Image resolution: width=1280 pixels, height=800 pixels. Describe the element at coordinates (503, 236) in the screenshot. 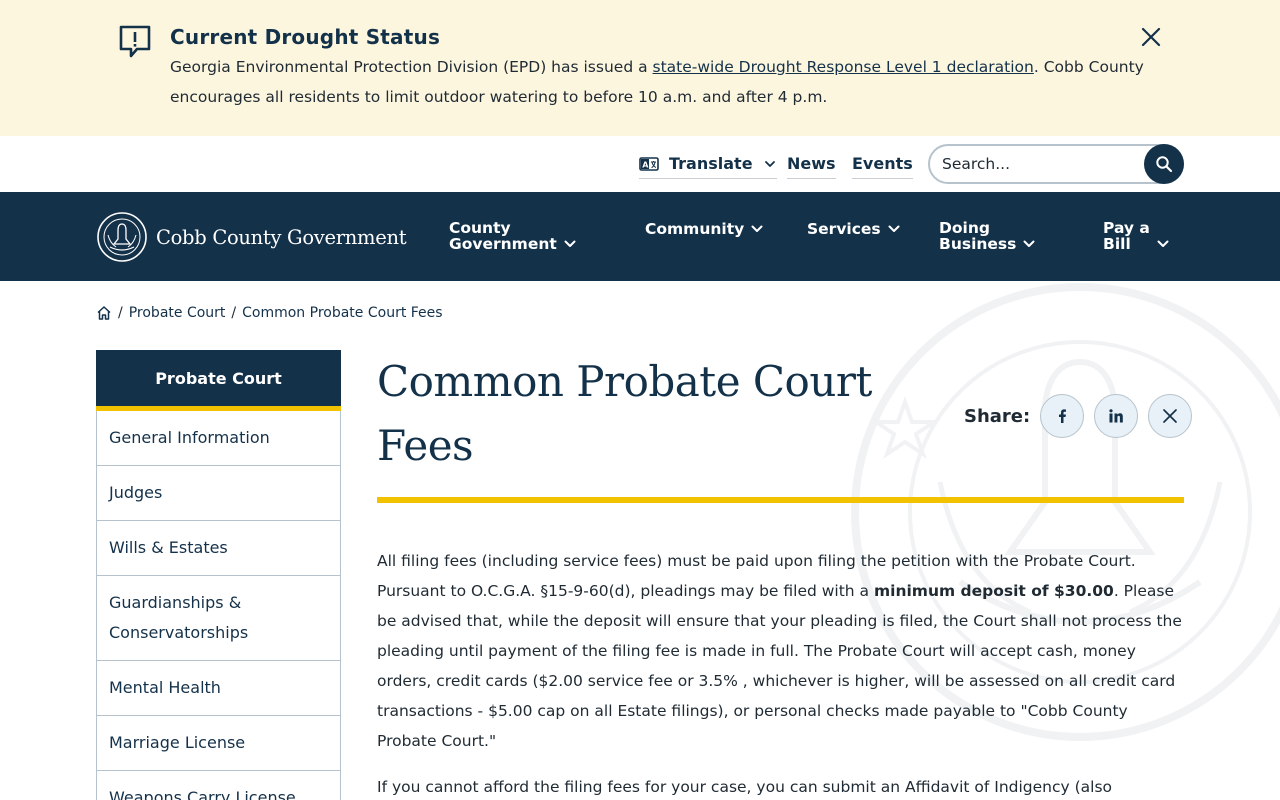

I see `nav-label: County Government` at that location.